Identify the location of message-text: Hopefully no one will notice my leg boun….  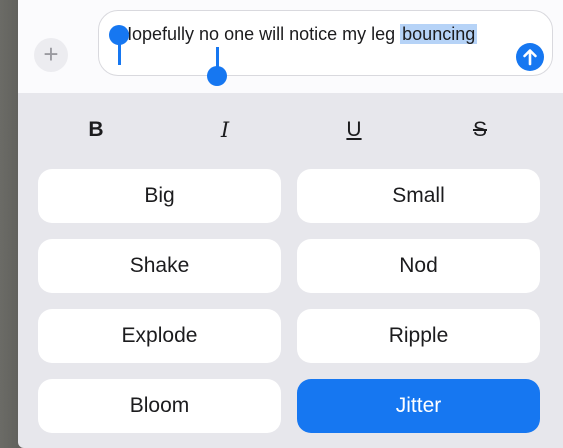
(309, 34).